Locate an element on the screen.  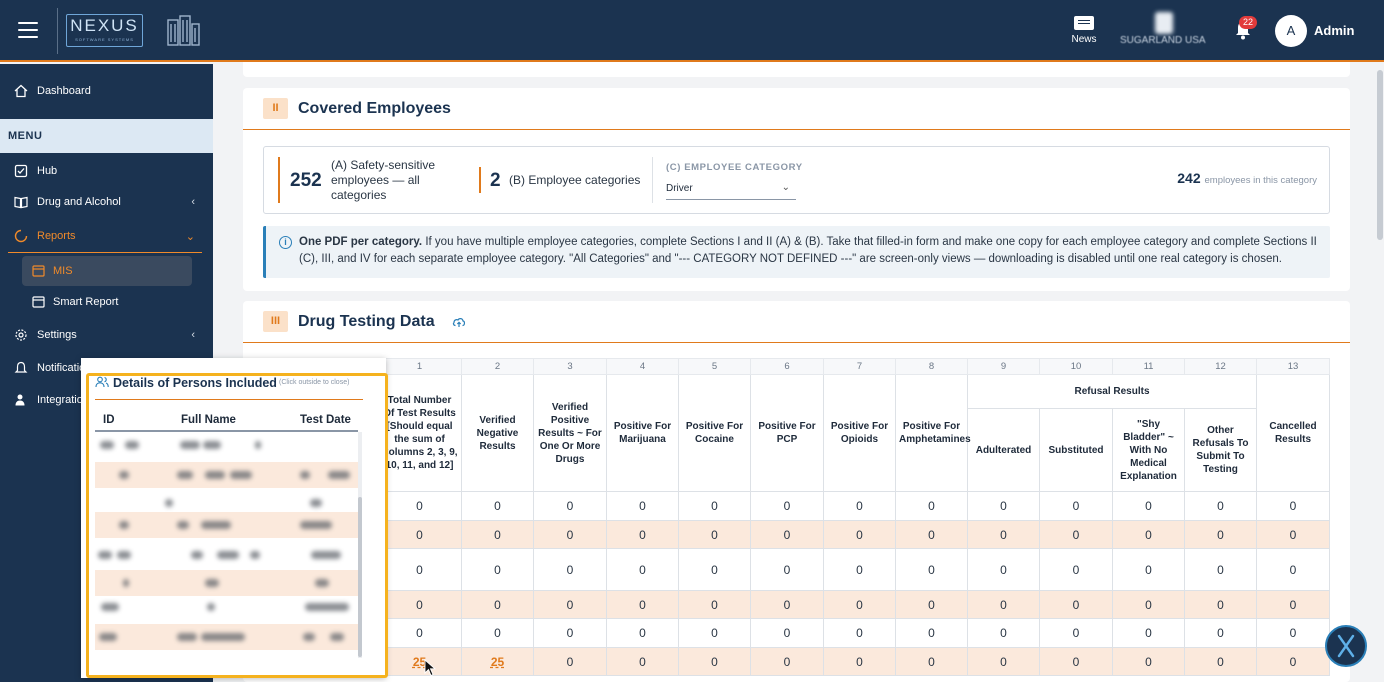
sidebar-item-drug-alcohol: Drug and Alcohol ‹ is located at coordinates (106, 202).